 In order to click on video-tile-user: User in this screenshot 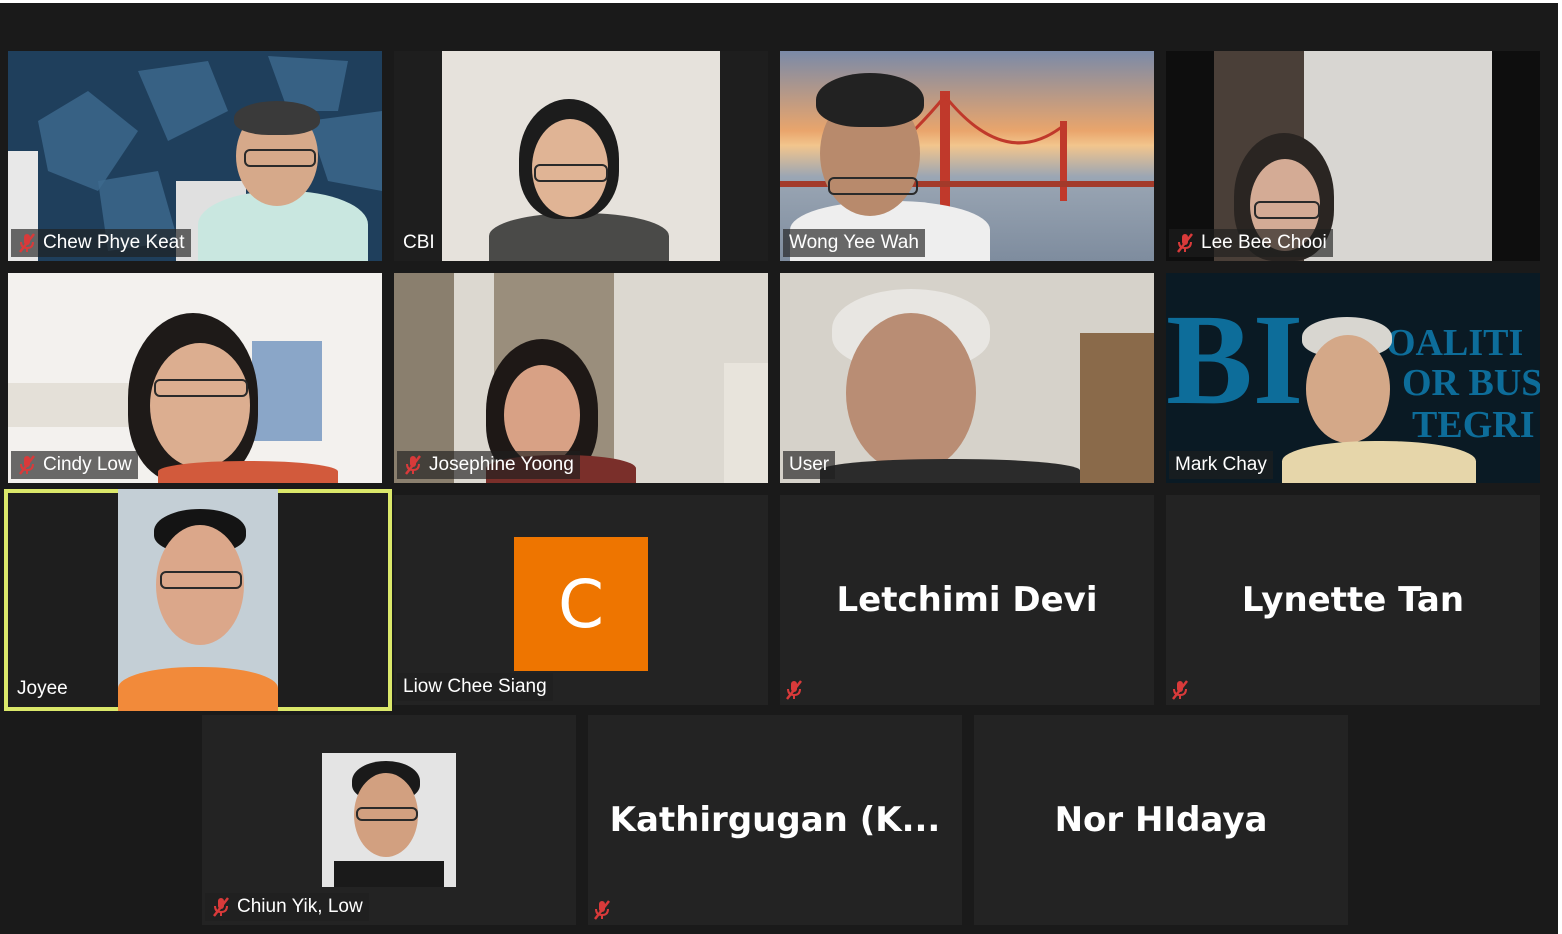, I will do `click(967, 378)`.